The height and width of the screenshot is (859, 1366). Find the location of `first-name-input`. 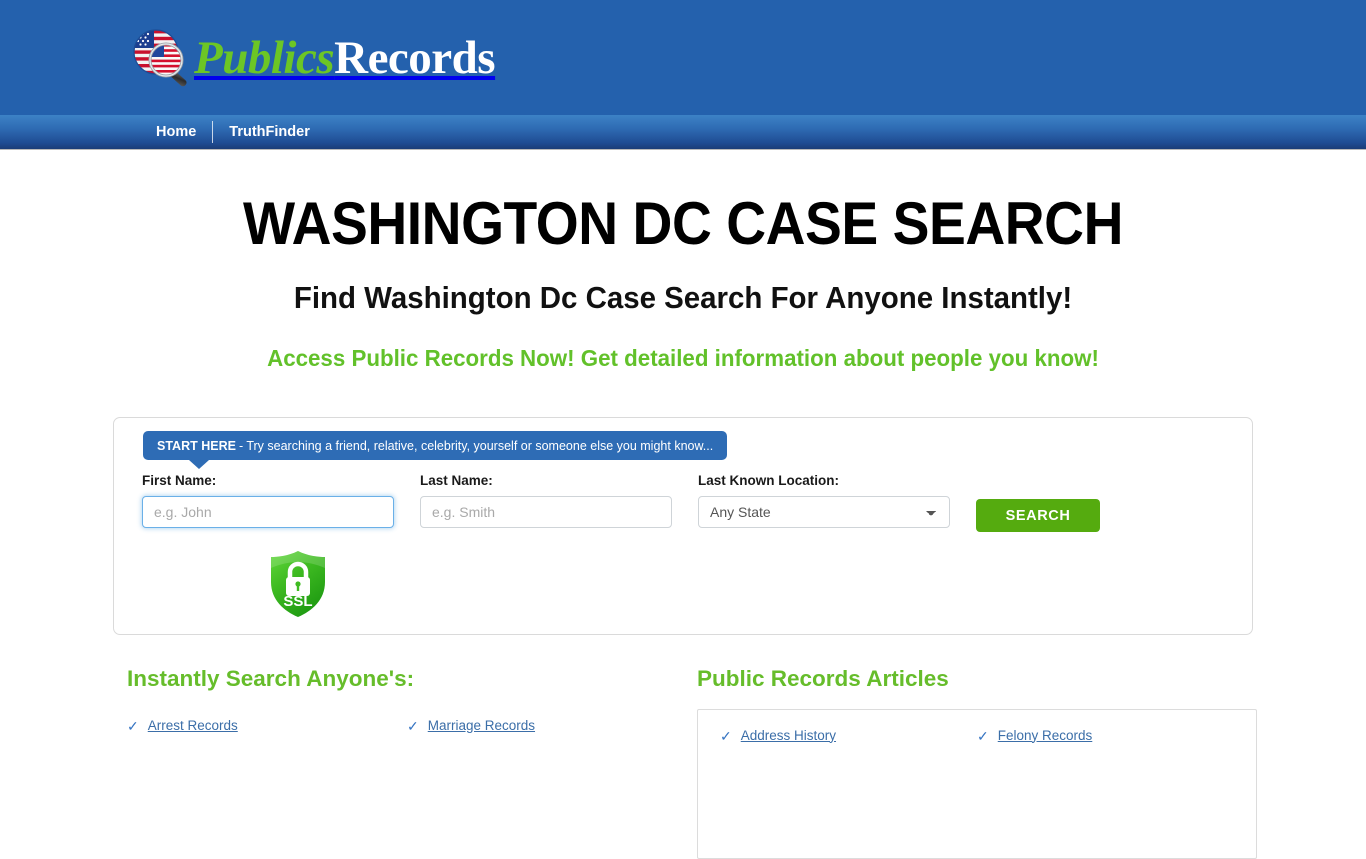

first-name-input is located at coordinates (268, 511).